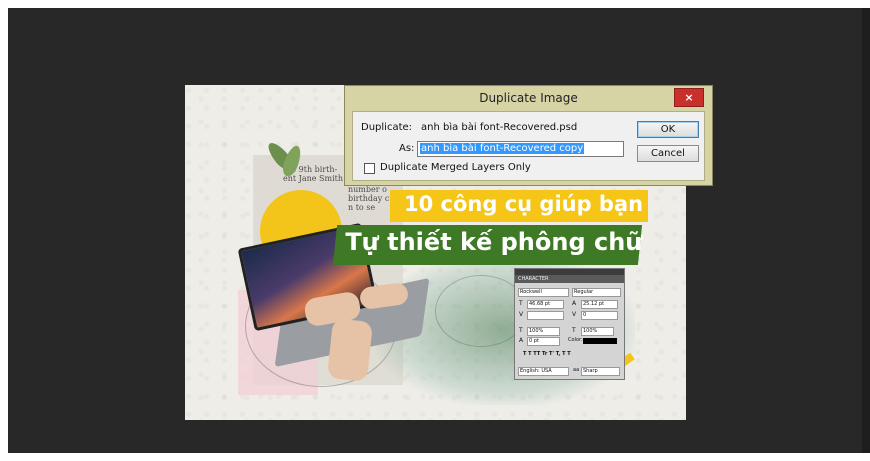 Image resolution: width=870 pixels, height=461 pixels. Describe the element at coordinates (668, 129) in the screenshot. I see `ok-button: OK` at that location.